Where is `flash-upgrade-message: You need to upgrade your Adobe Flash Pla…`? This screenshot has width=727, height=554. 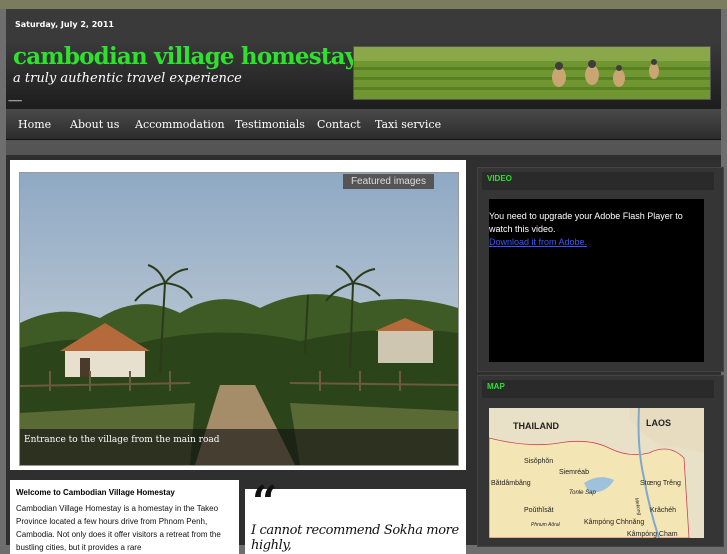 flash-upgrade-message: You need to upgrade your Adobe Flash Pla… is located at coordinates (591, 229).